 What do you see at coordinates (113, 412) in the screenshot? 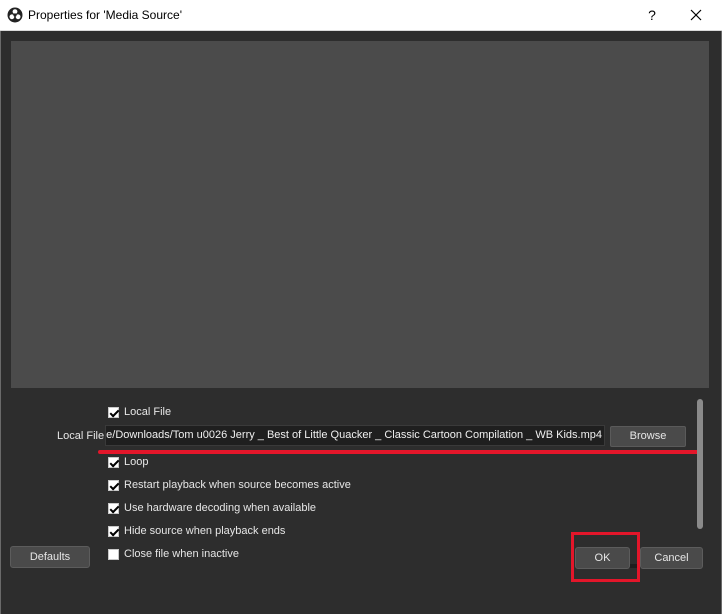
I see `local-file-checkbox` at bounding box center [113, 412].